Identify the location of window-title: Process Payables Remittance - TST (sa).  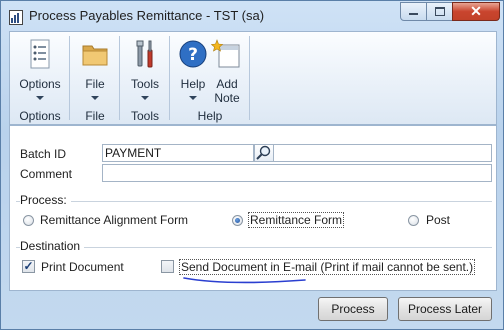
(147, 15).